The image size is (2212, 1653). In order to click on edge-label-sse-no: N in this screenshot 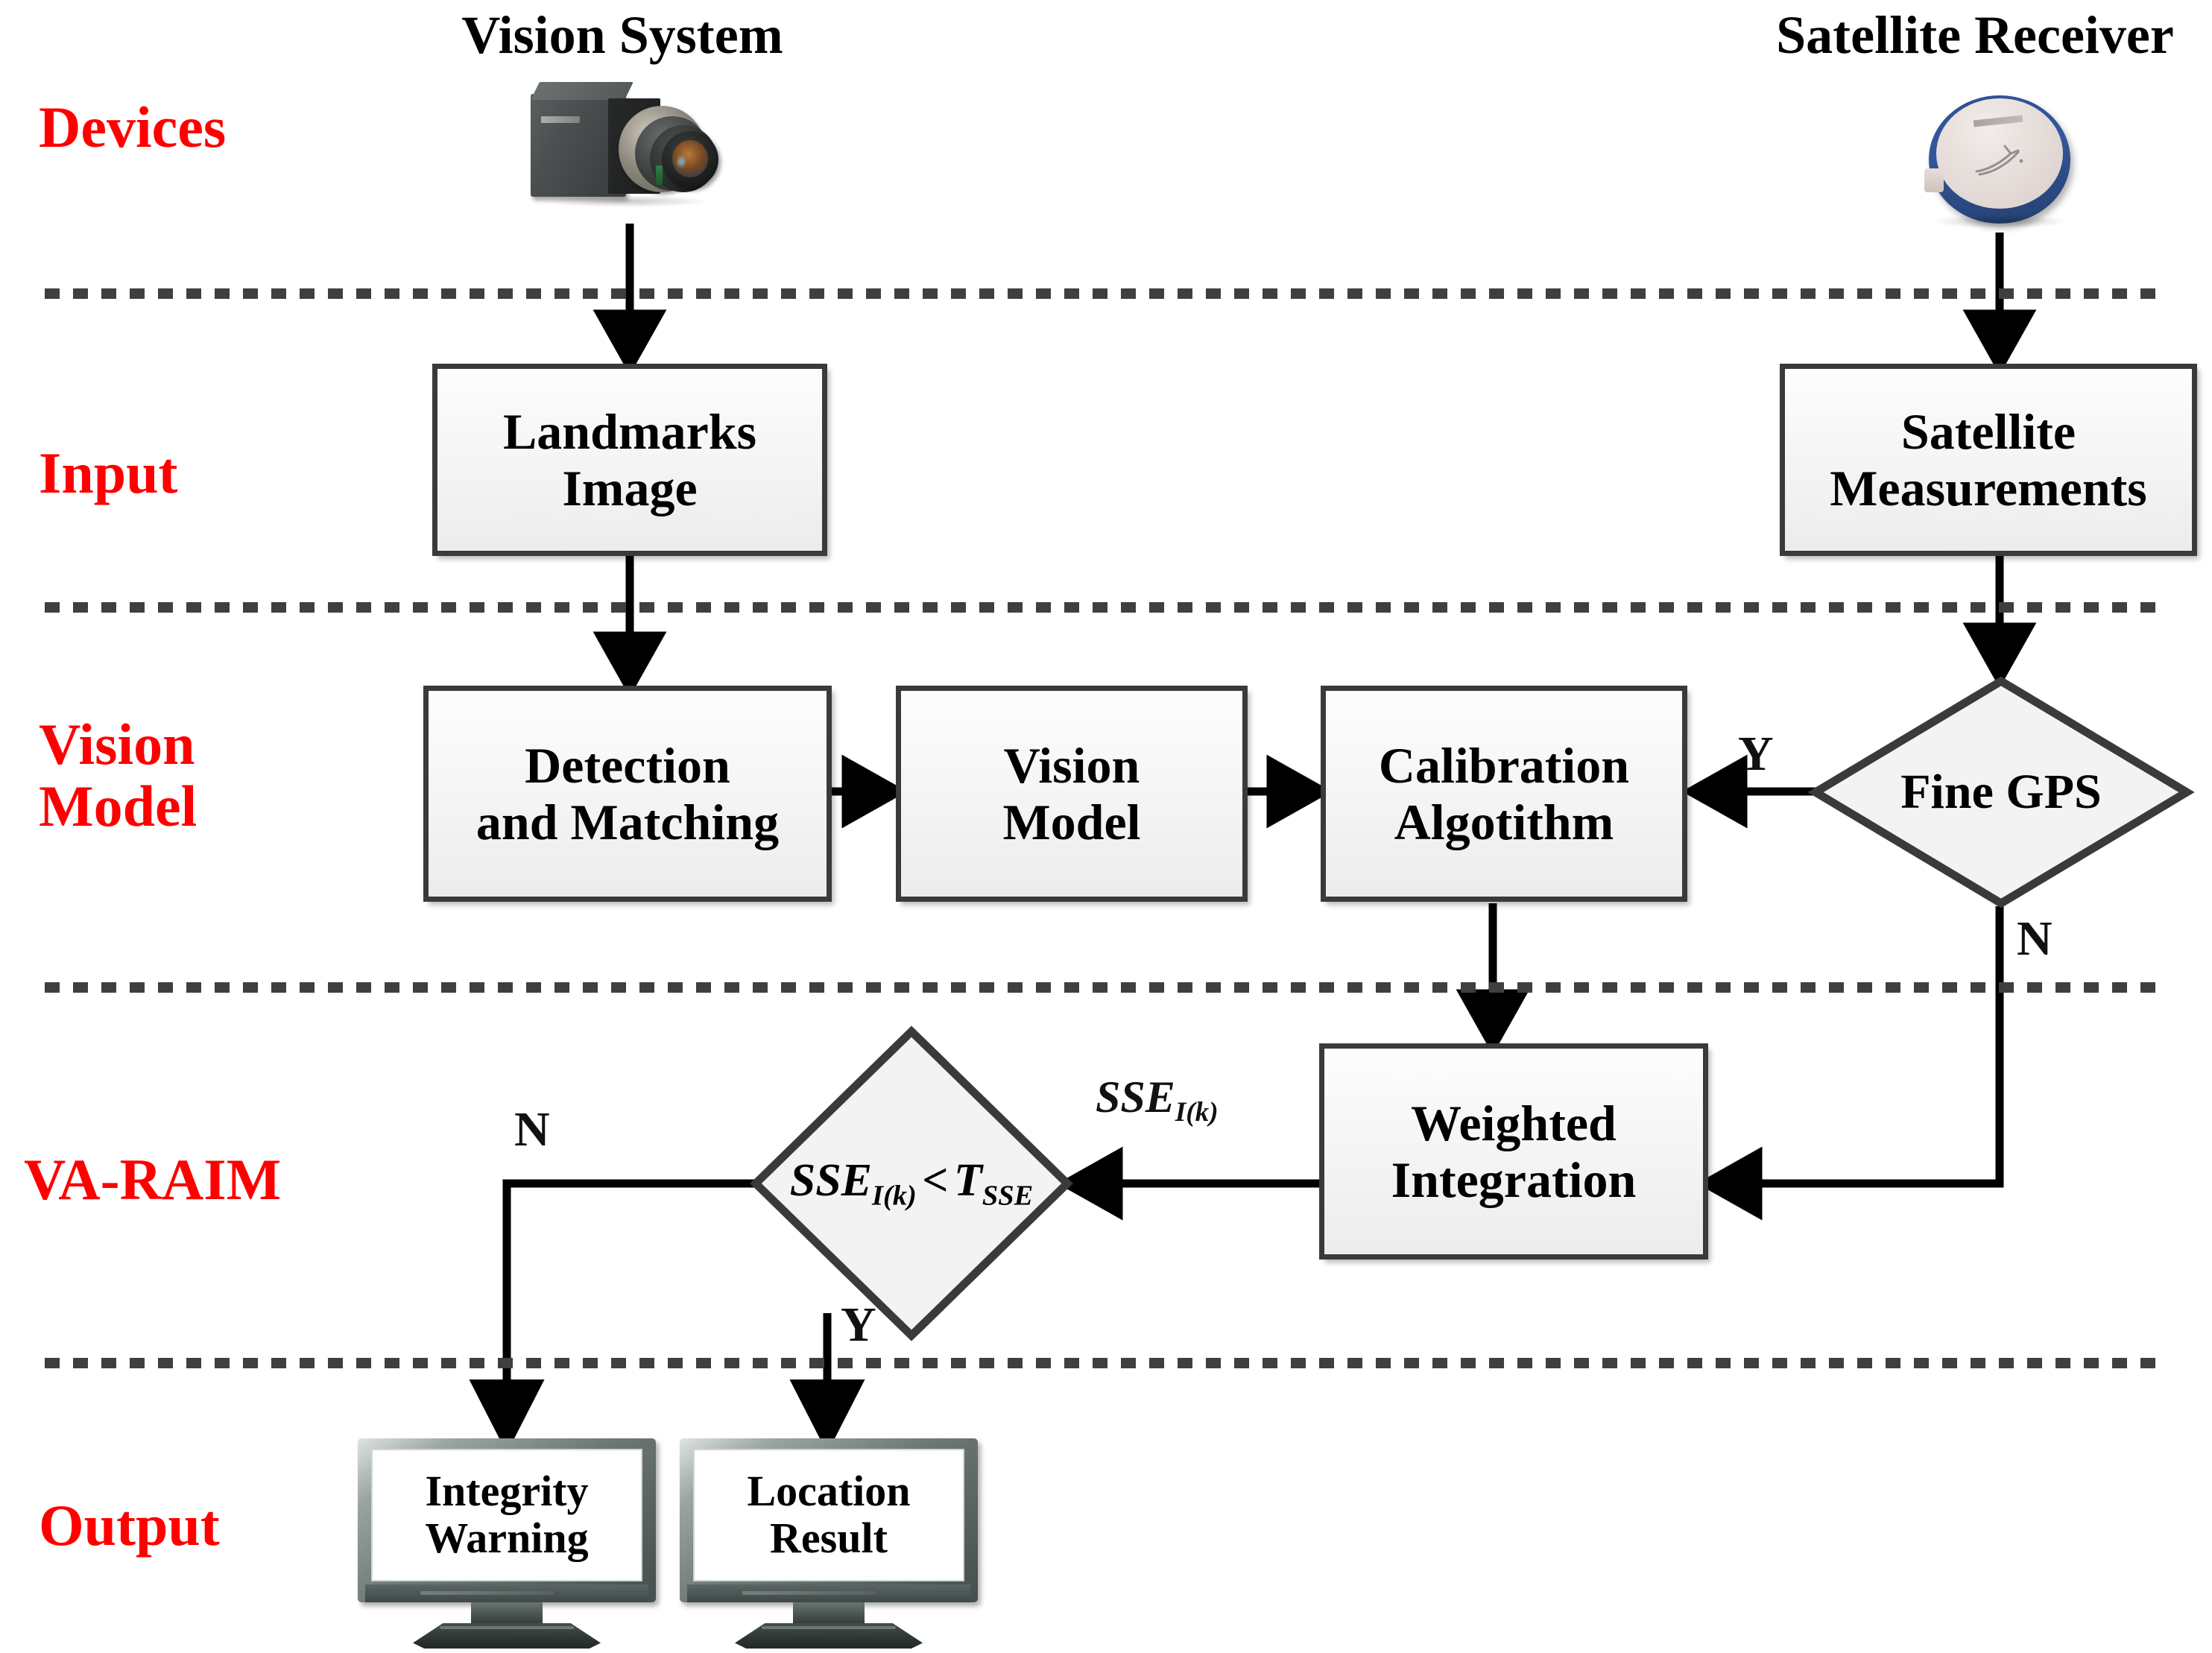, I will do `click(532, 1129)`.